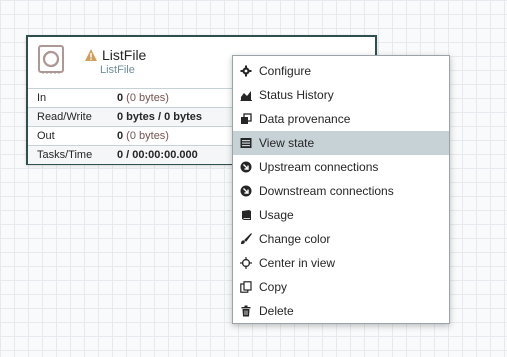 This screenshot has height=357, width=507. What do you see at coordinates (326, 191) in the screenshot?
I see `menu-item-label: Downstream connections` at bounding box center [326, 191].